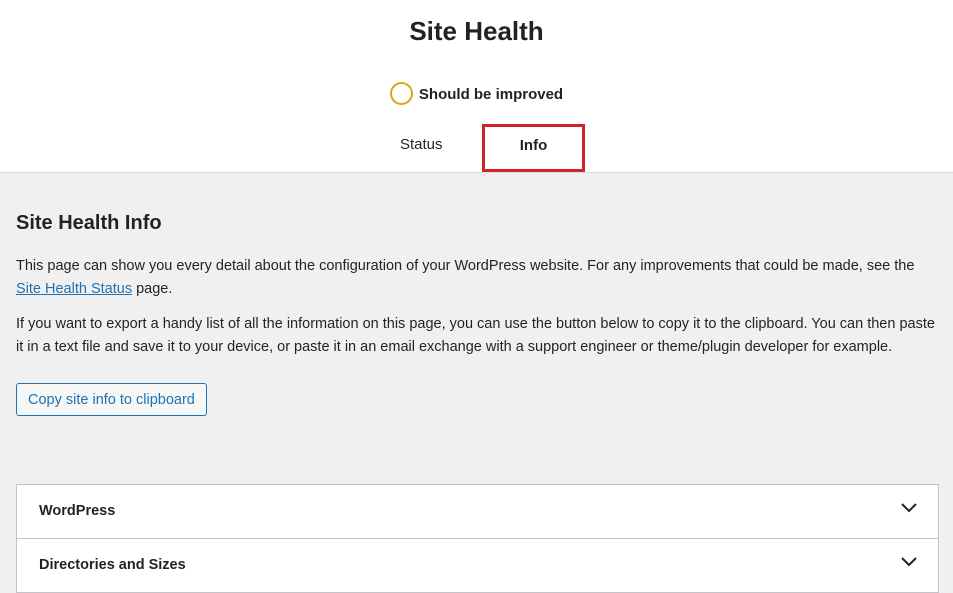  What do you see at coordinates (477, 565) in the screenshot?
I see `accordion-item-directories-and-sizes: Directories and Sizes` at bounding box center [477, 565].